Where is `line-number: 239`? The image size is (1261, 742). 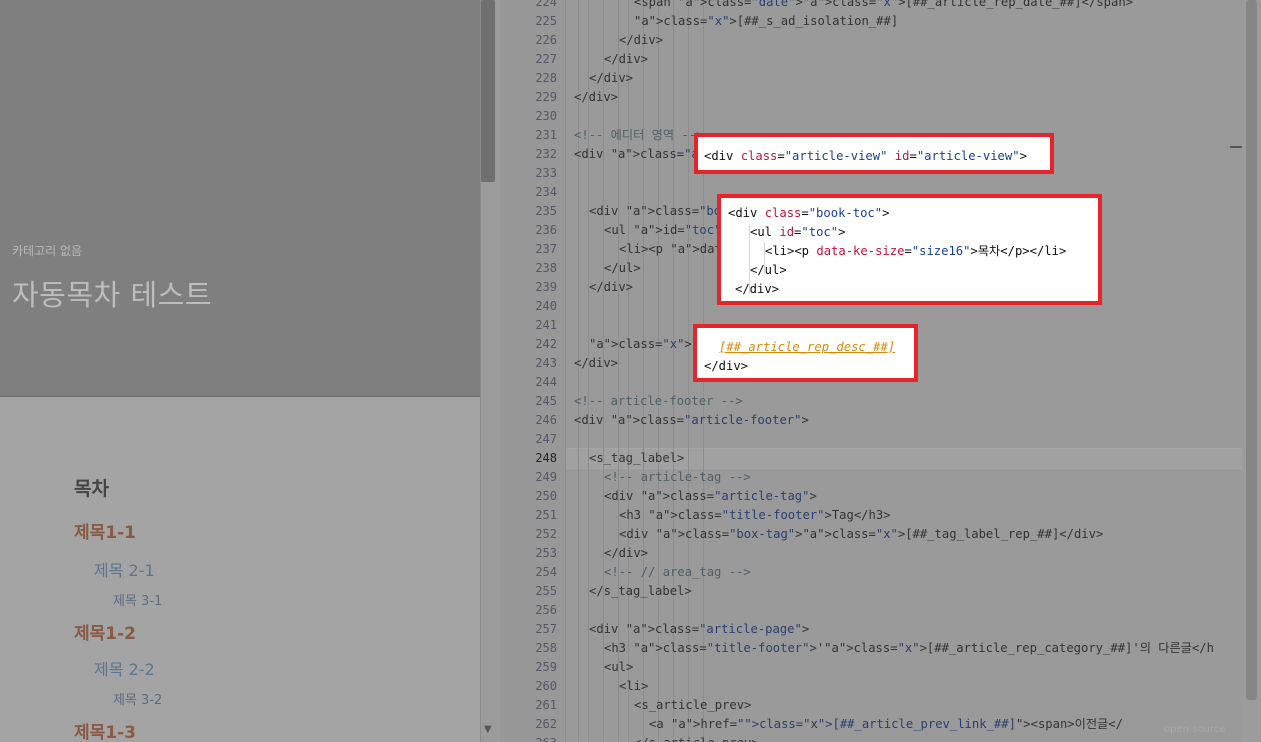 line-number: 239 is located at coordinates (546, 287).